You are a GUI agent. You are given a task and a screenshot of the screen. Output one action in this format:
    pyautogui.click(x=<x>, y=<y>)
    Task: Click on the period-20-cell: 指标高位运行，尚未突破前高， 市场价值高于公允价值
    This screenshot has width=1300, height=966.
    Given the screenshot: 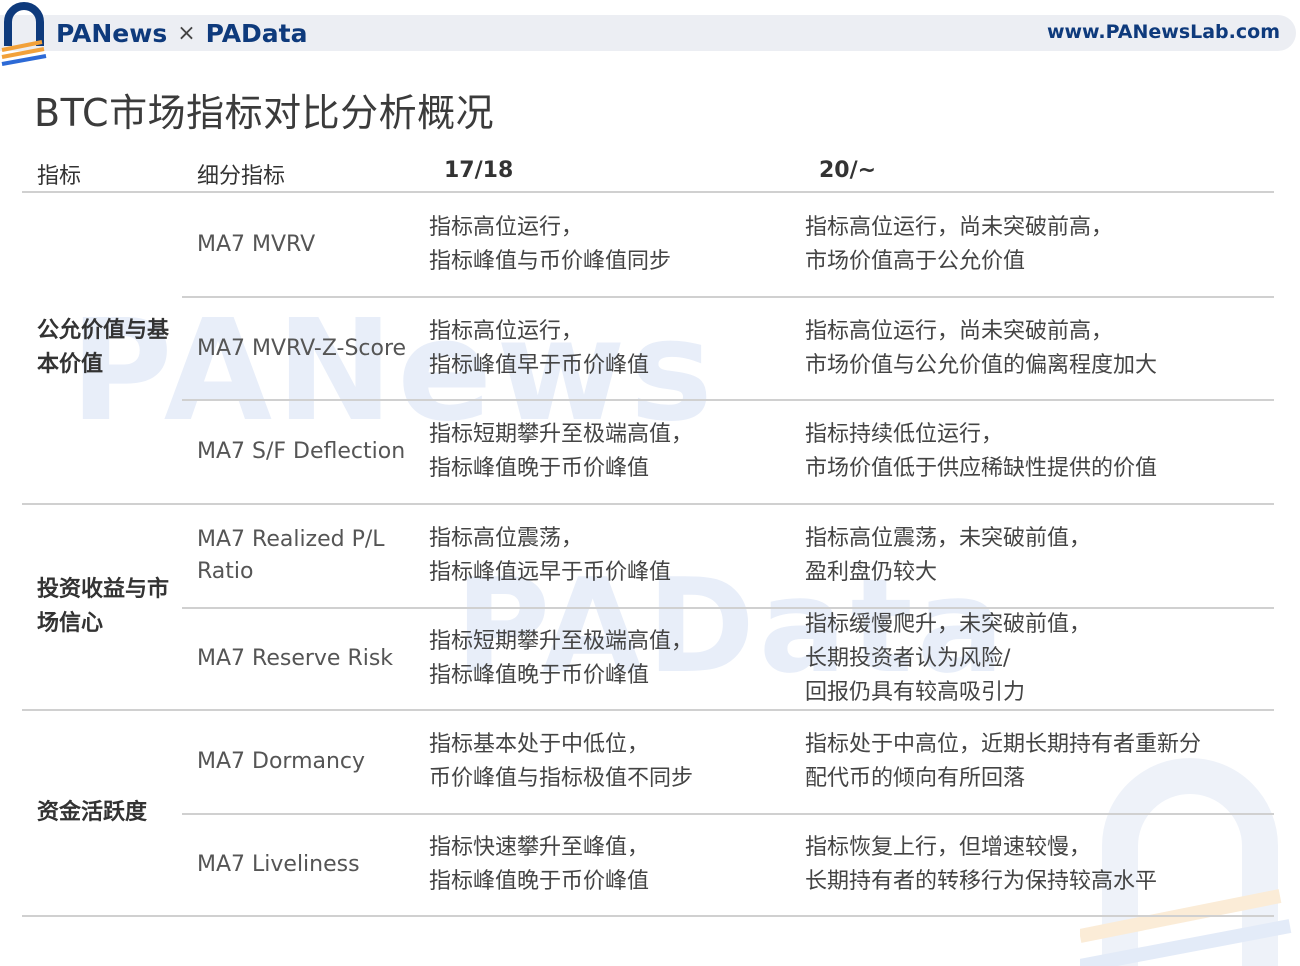 What is the action you would take?
    pyautogui.click(x=1039, y=245)
    